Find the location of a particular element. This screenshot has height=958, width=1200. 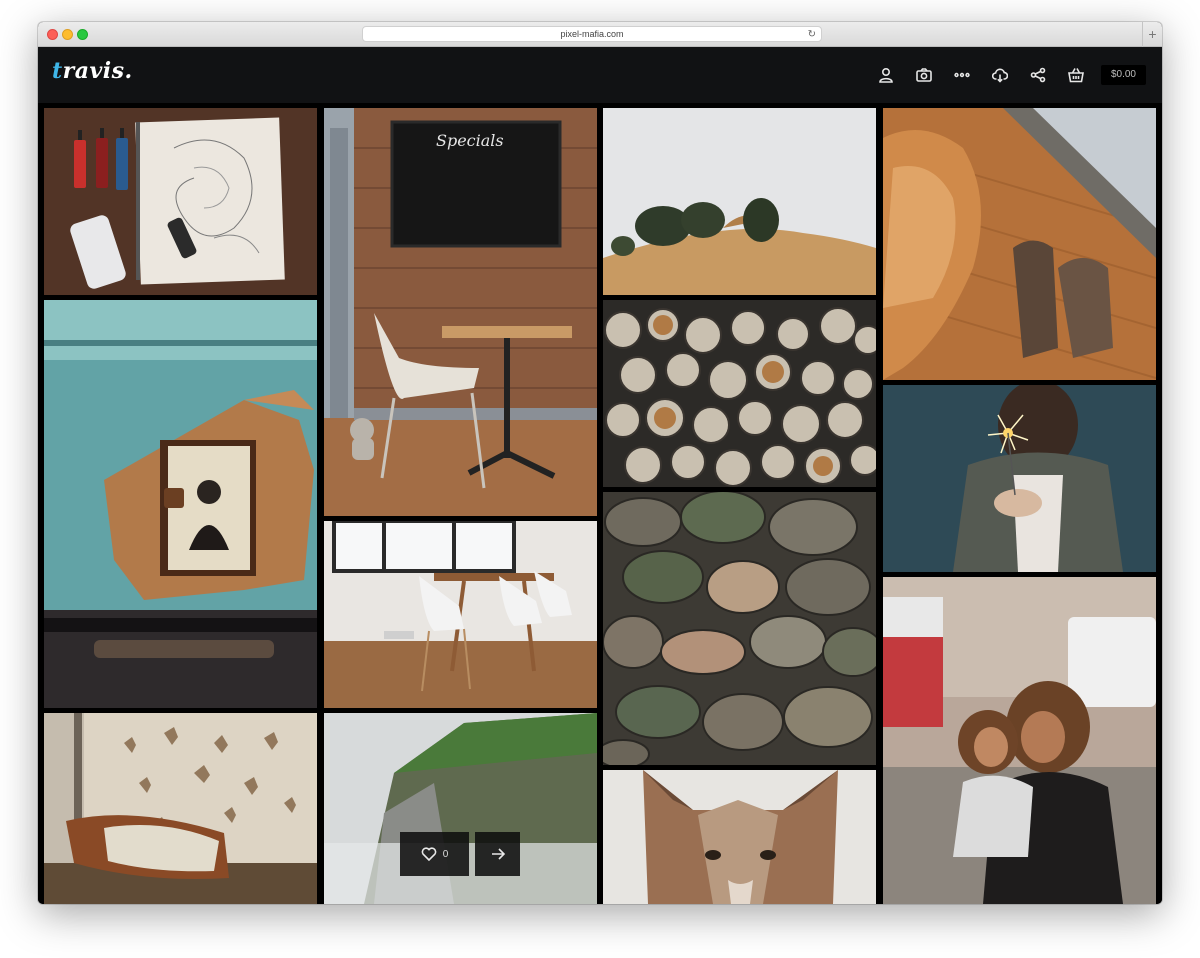

gallery-photo-cat-boots is located at coordinates (1019, 244).